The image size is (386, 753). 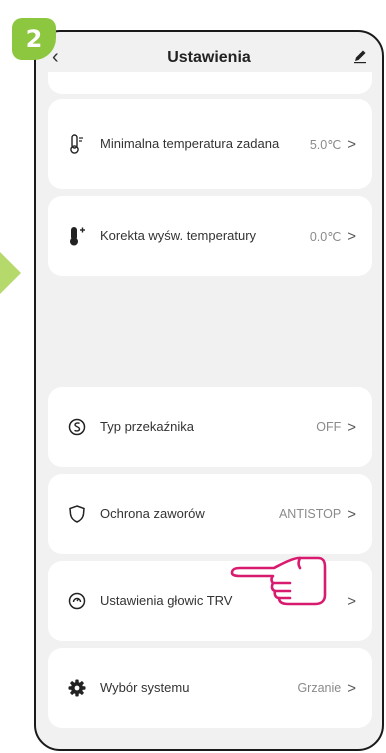 What do you see at coordinates (77, 601) in the screenshot?
I see `trv-head-icon` at bounding box center [77, 601].